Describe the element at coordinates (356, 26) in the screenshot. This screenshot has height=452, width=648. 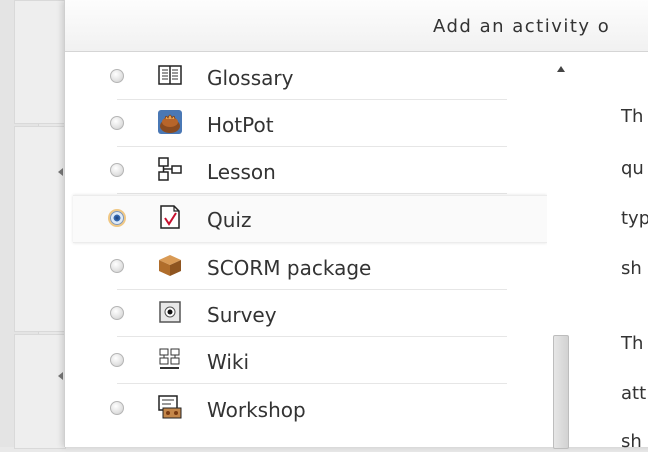
I see `dialog-header: Add an activity o` at that location.